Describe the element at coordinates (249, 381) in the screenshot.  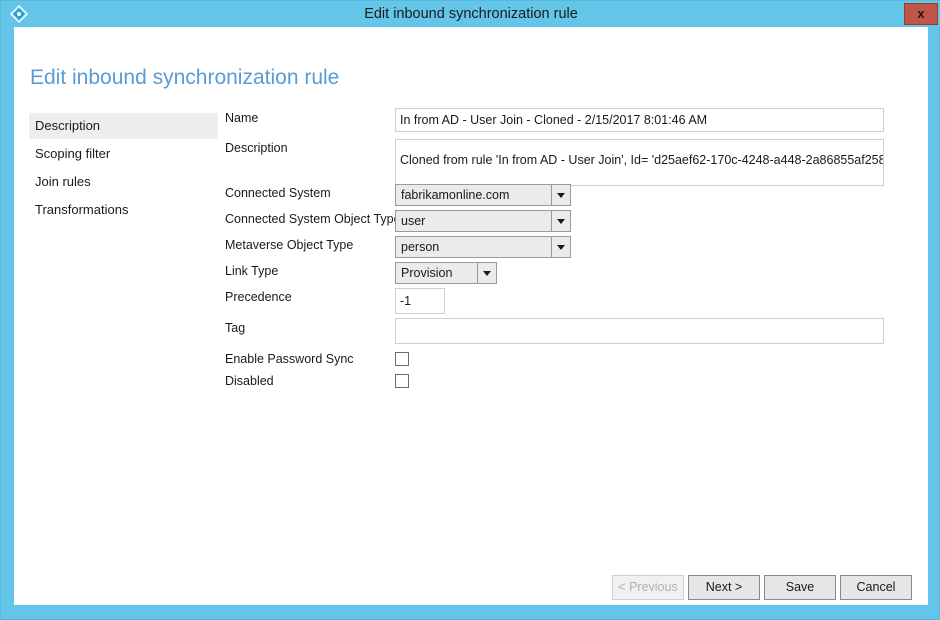
I see `disabled-label: Disabled` at that location.